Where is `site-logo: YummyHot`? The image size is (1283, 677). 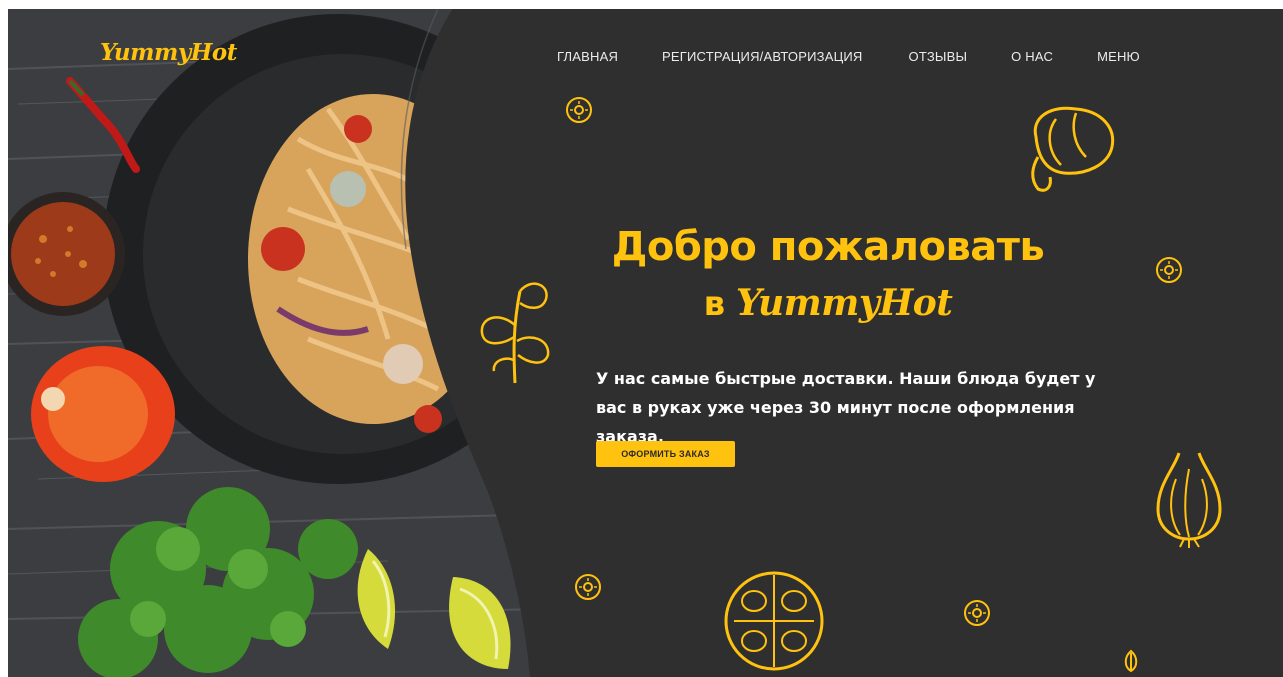
site-logo: YummyHot is located at coordinates (168, 52).